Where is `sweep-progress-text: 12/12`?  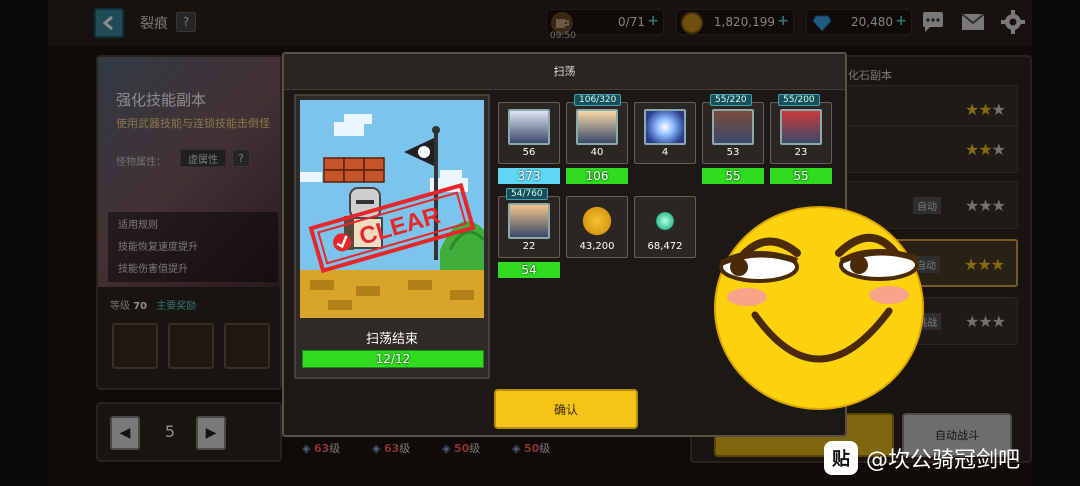
sweep-progress-text: 12/12 is located at coordinates (393, 359).